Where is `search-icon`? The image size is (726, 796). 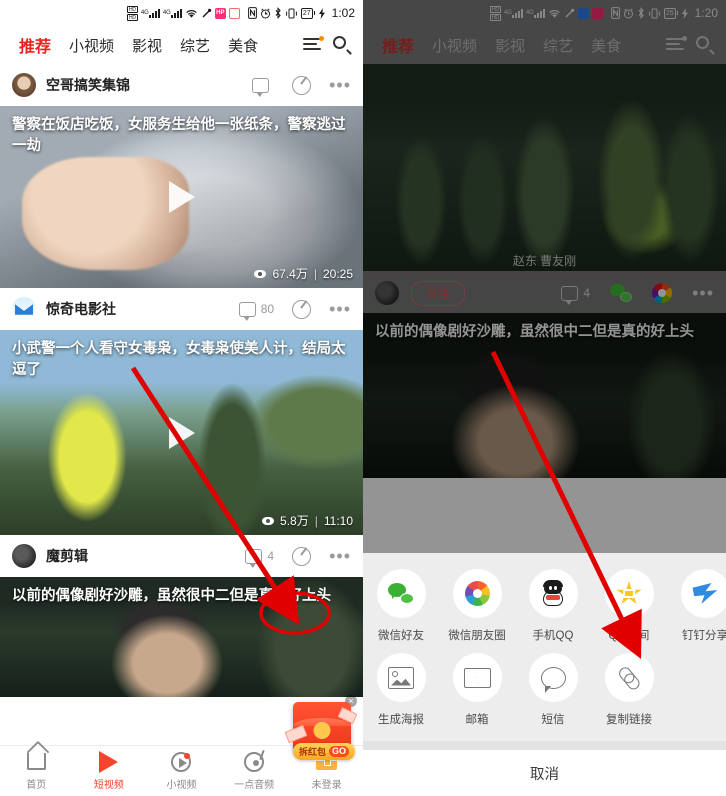
search-icon is located at coordinates (342, 45).